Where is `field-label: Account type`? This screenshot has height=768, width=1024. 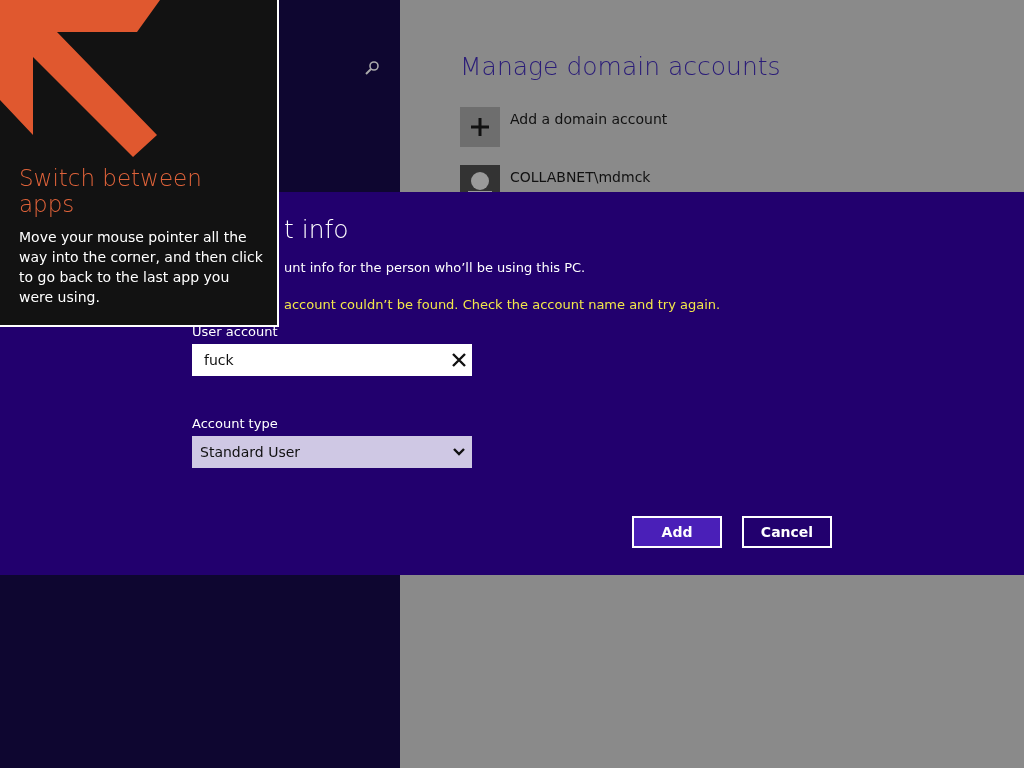 field-label: Account type is located at coordinates (235, 423).